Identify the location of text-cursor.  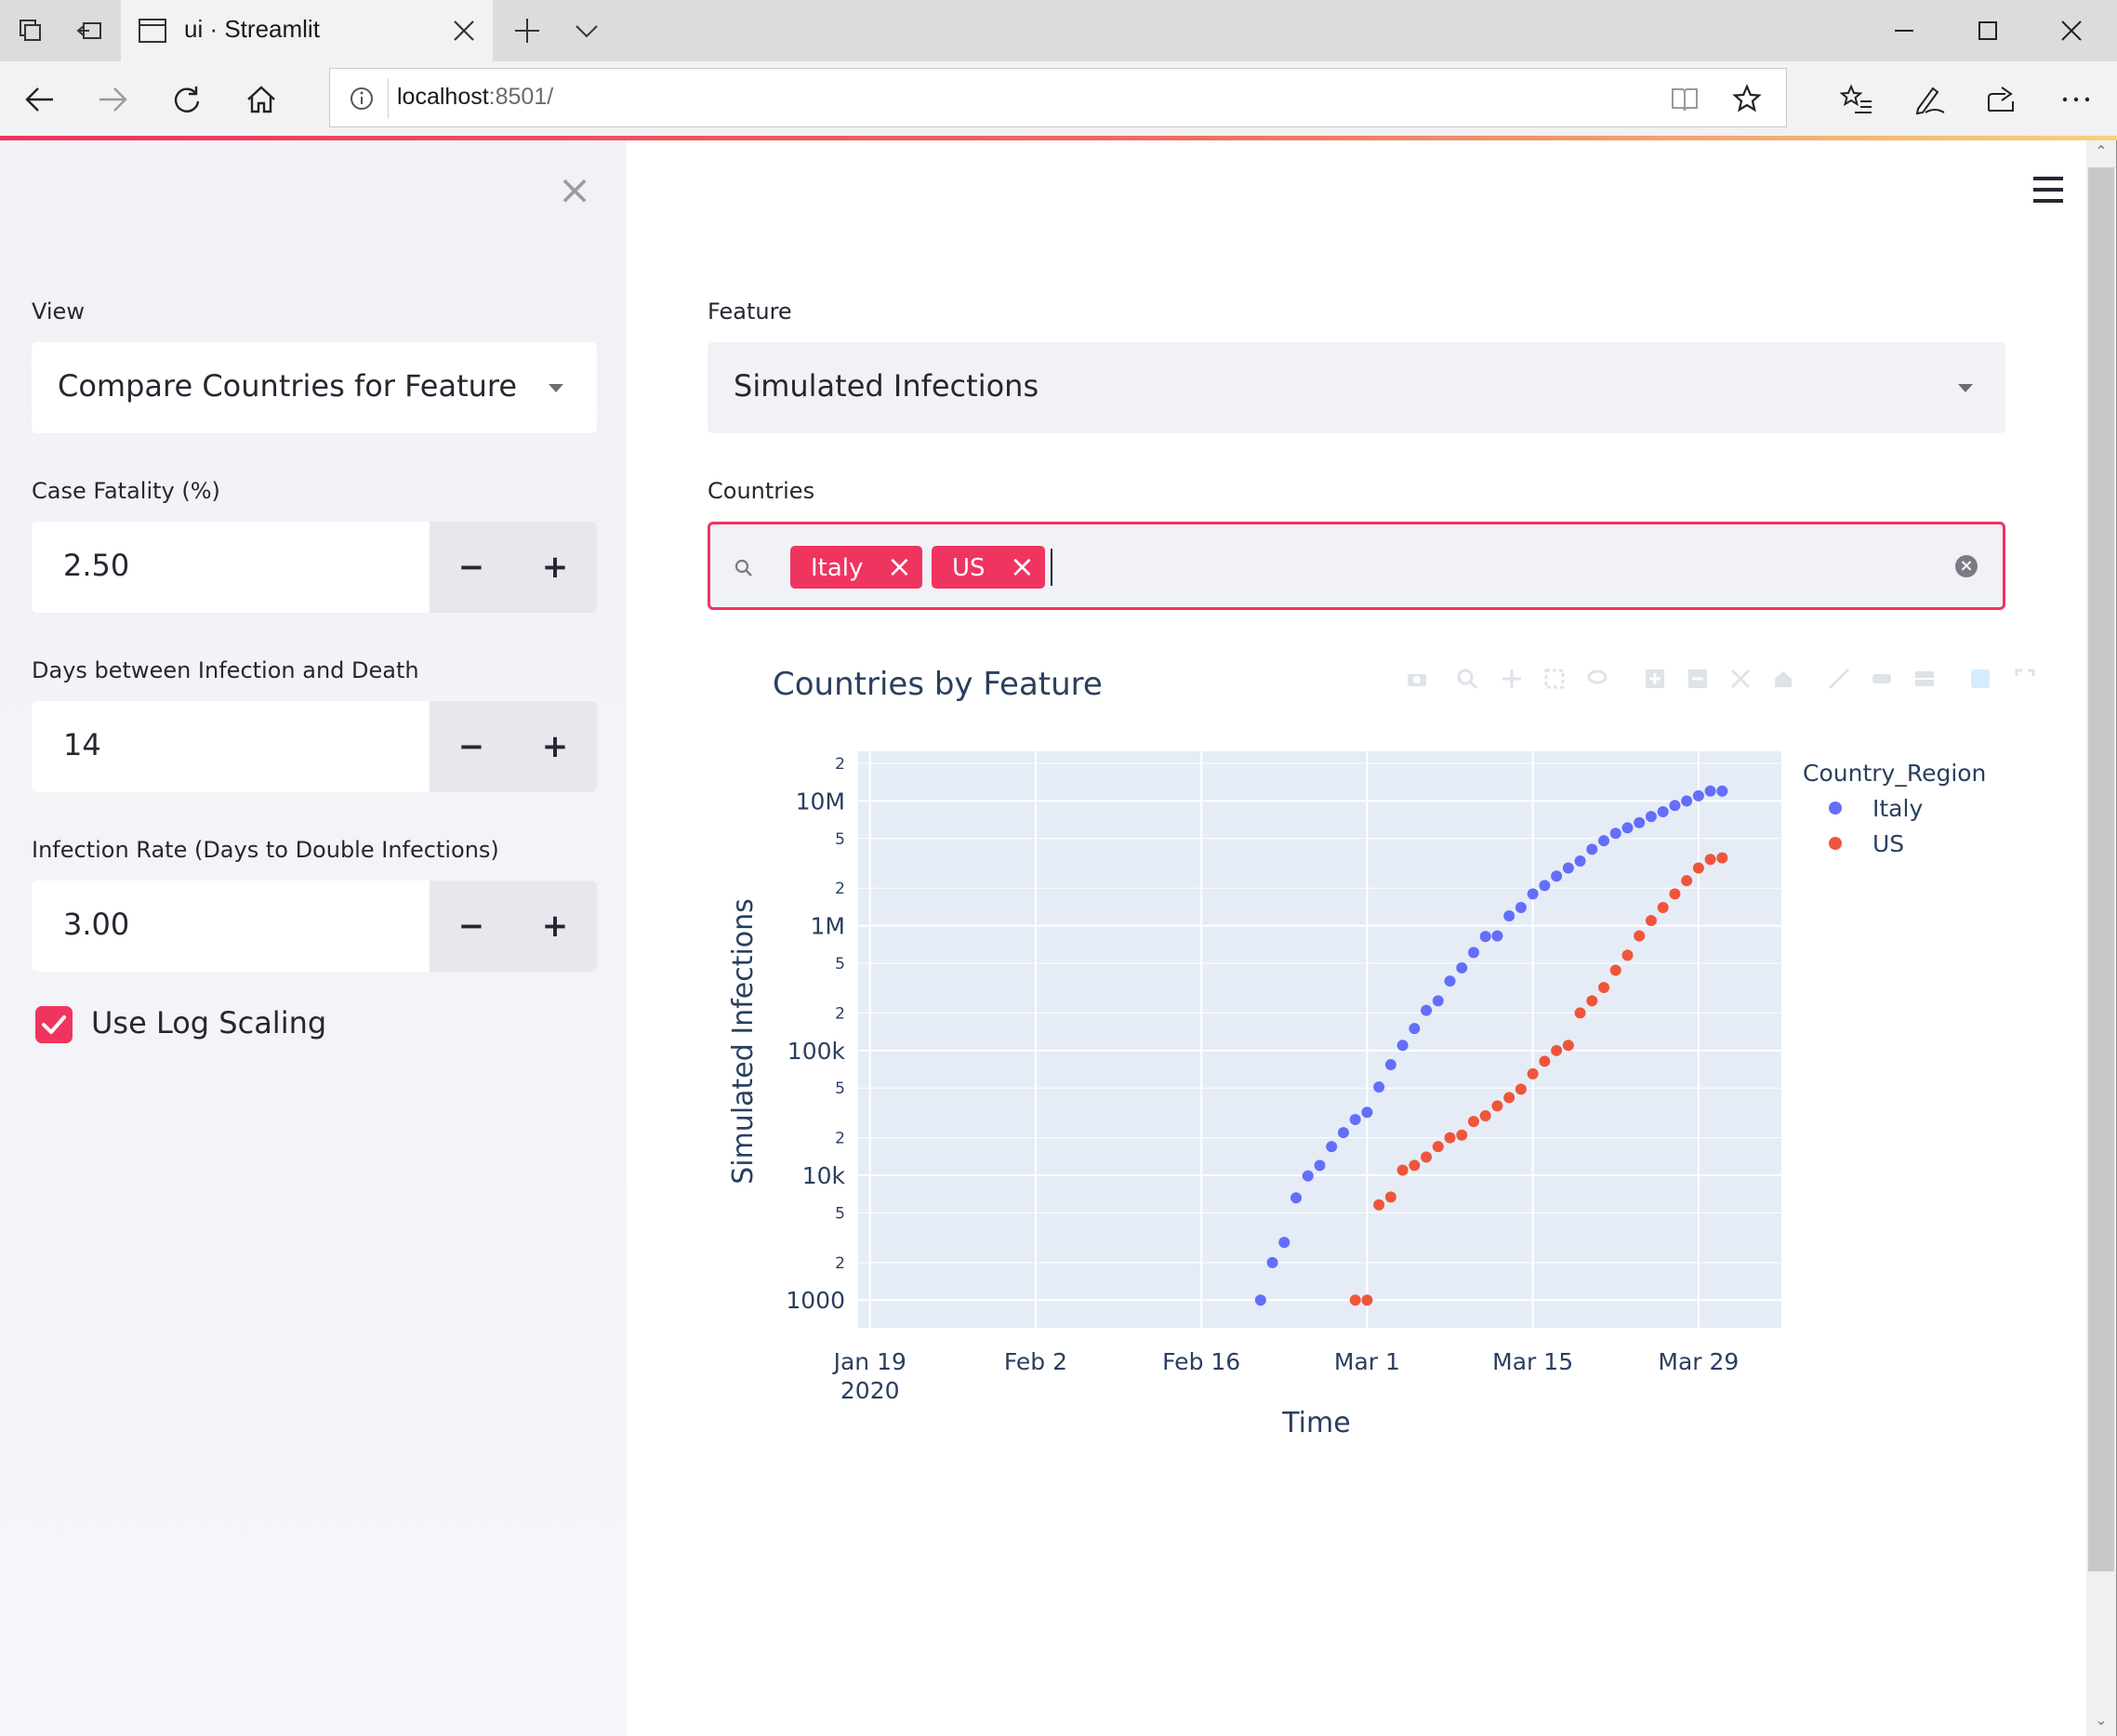
(1051, 567).